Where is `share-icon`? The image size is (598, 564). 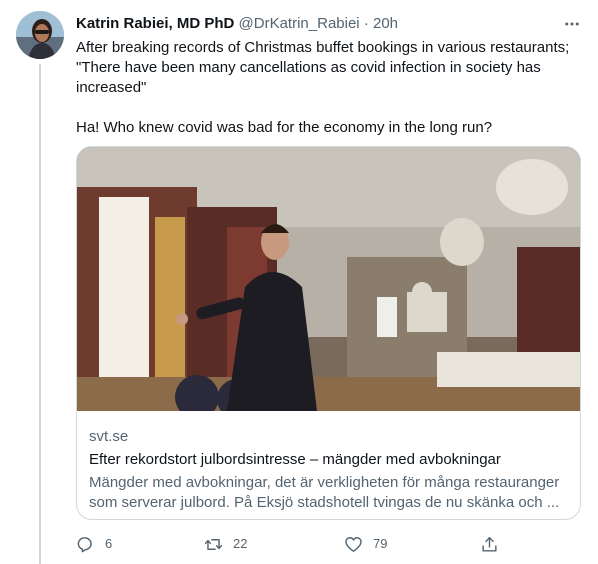 share-icon is located at coordinates (489, 544).